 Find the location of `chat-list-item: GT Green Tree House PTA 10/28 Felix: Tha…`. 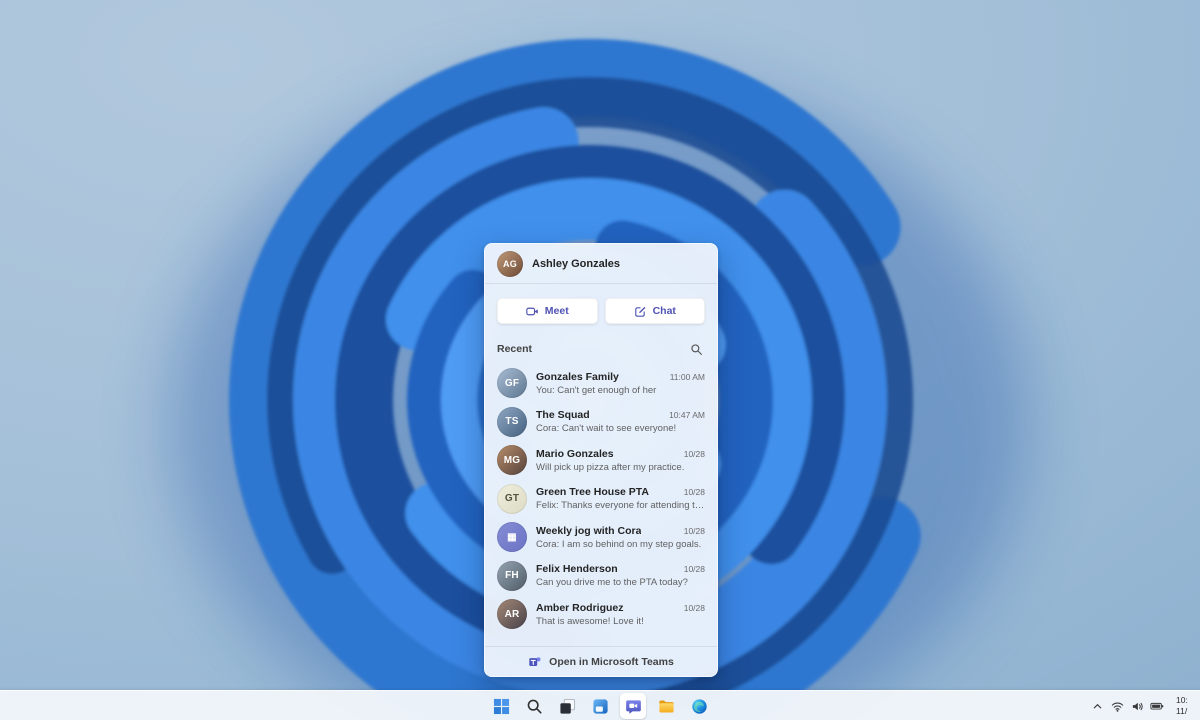

chat-list-item: GT Green Tree House PTA 10/28 Felix: Tha… is located at coordinates (601, 499).